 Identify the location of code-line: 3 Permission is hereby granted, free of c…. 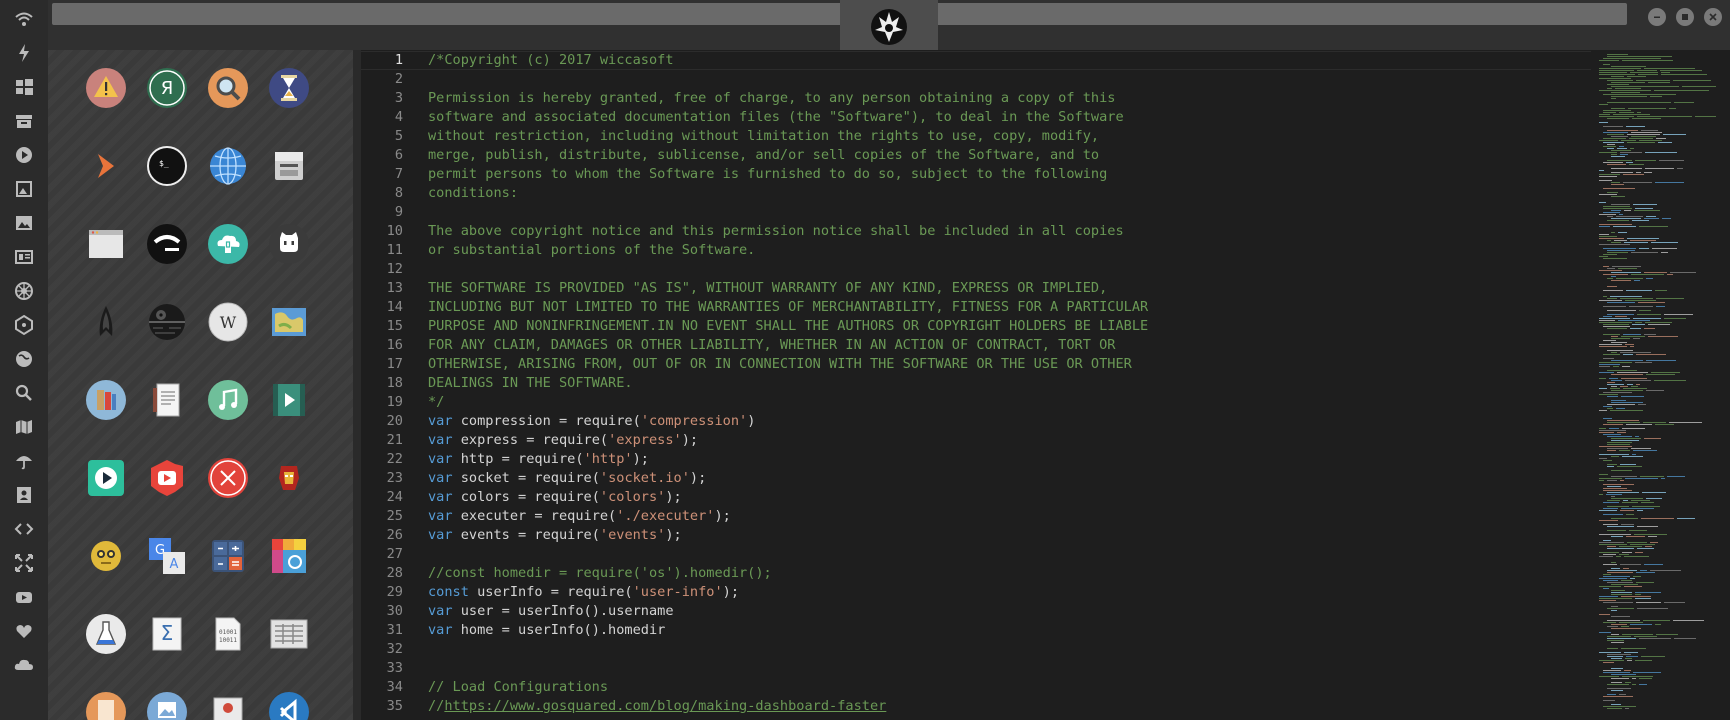
(976, 98).